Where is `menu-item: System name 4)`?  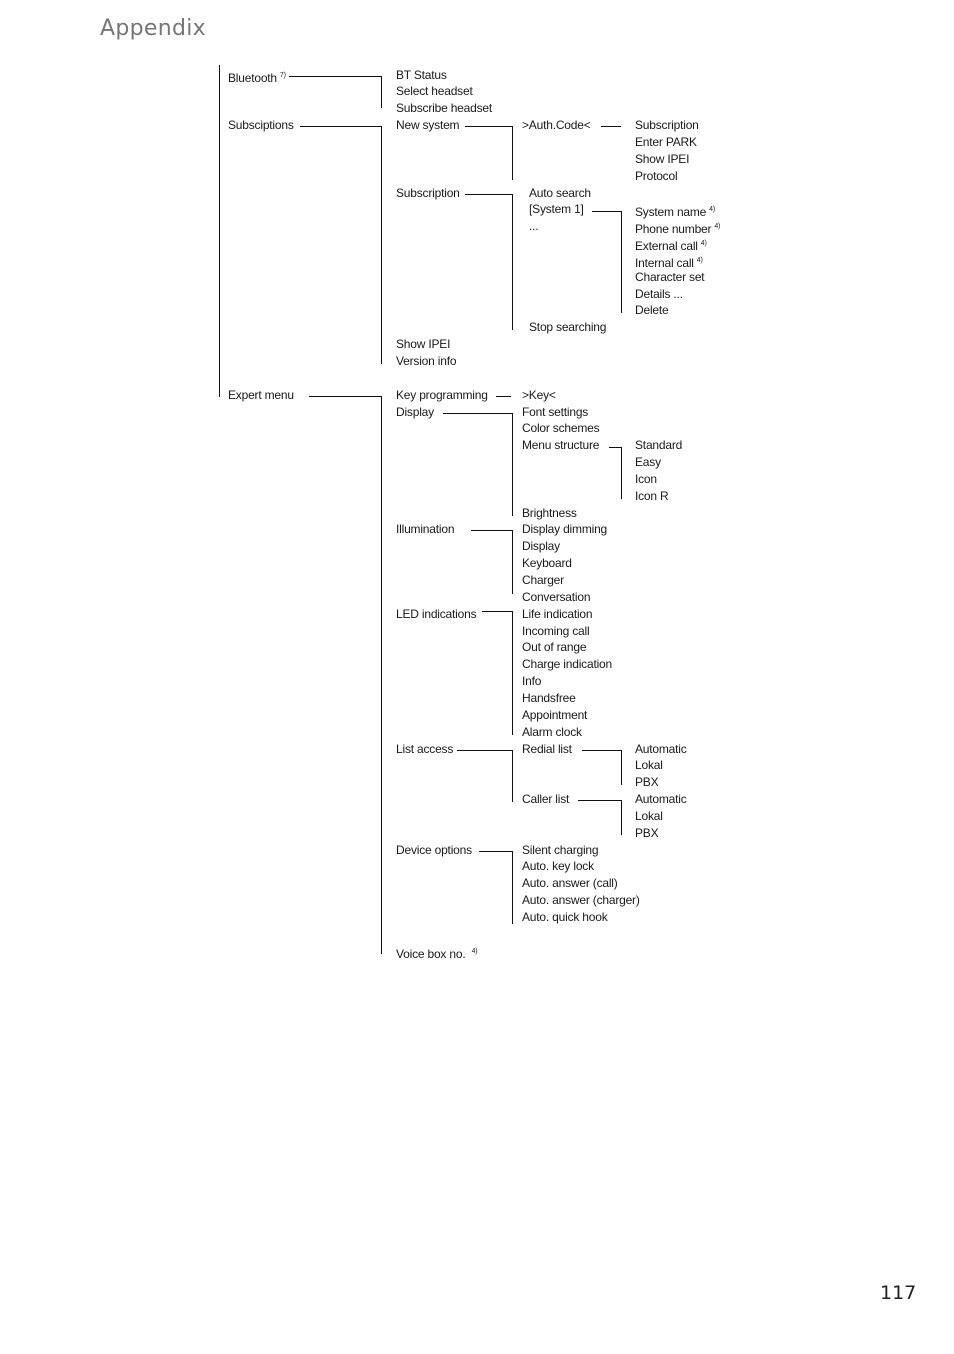 menu-item: System name 4) is located at coordinates (675, 211).